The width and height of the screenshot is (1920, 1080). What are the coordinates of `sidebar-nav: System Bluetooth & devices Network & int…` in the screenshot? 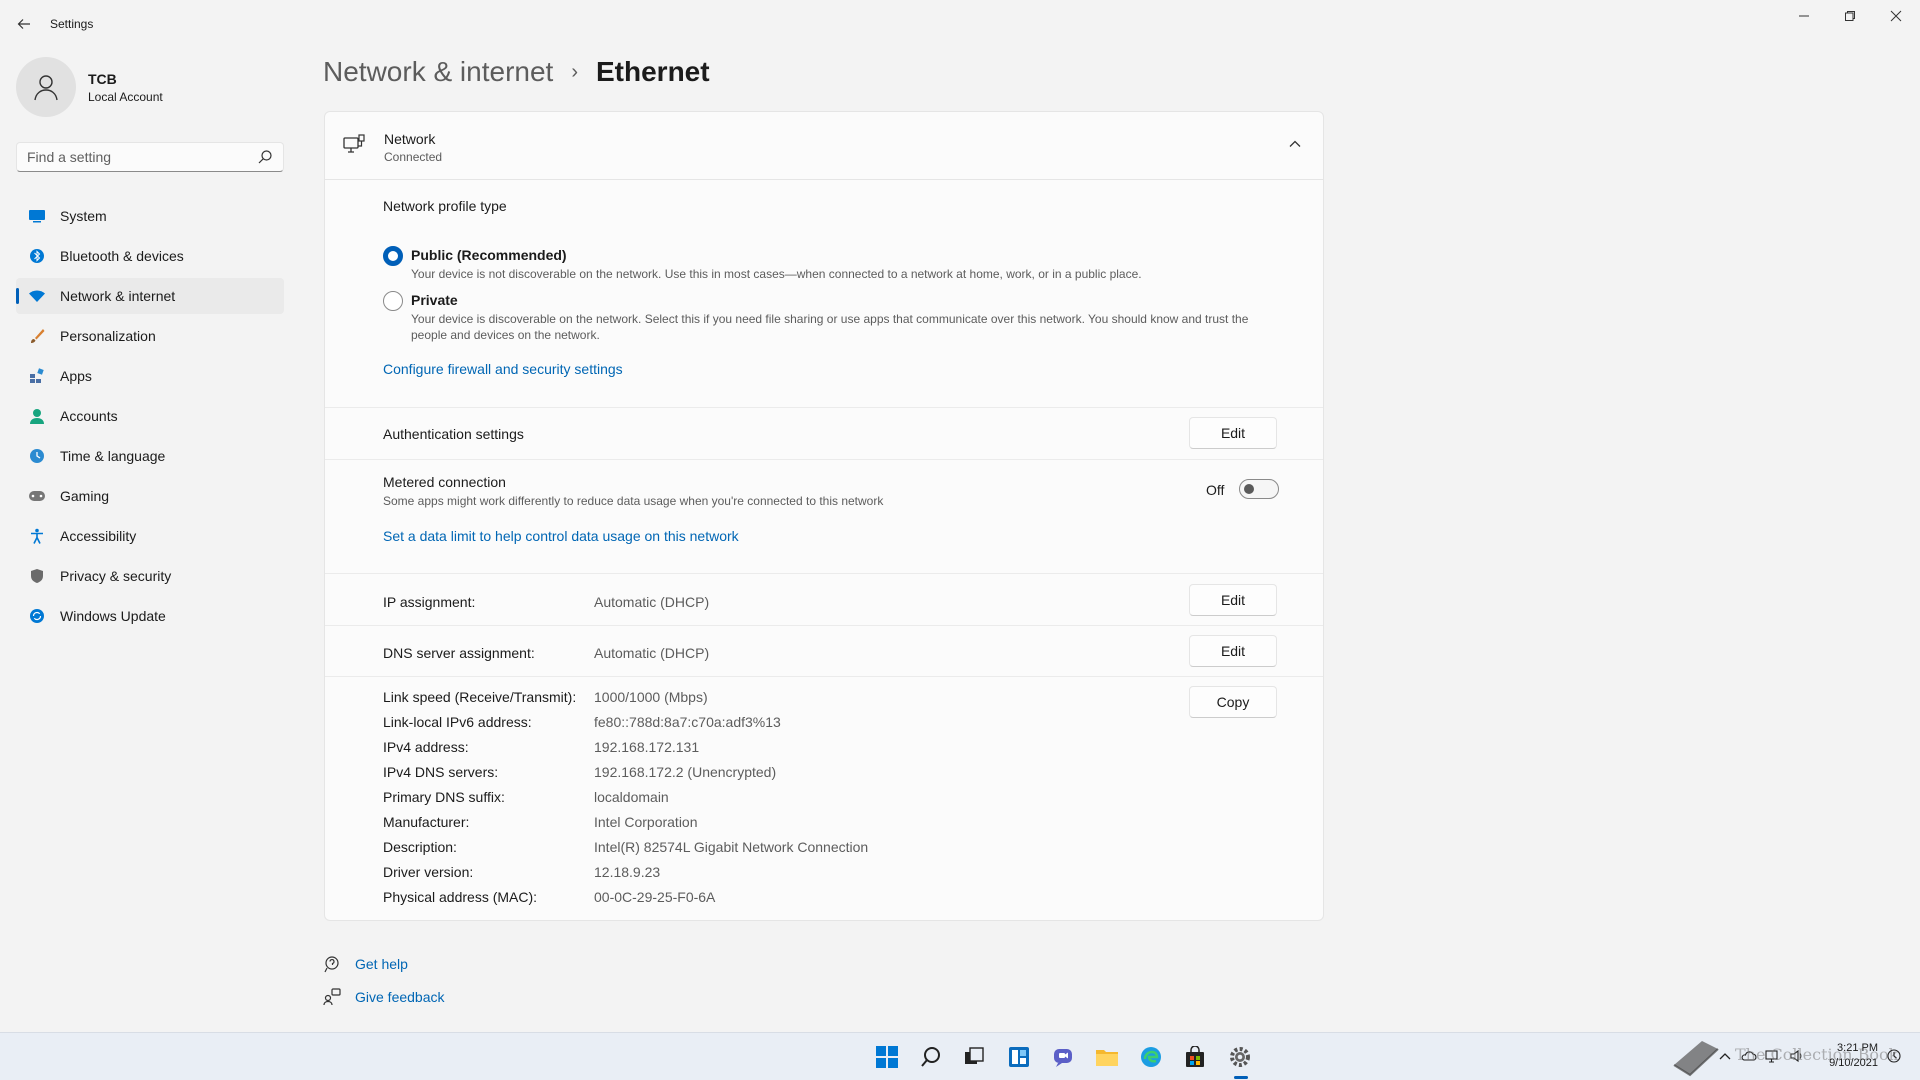 It's located at (150, 418).